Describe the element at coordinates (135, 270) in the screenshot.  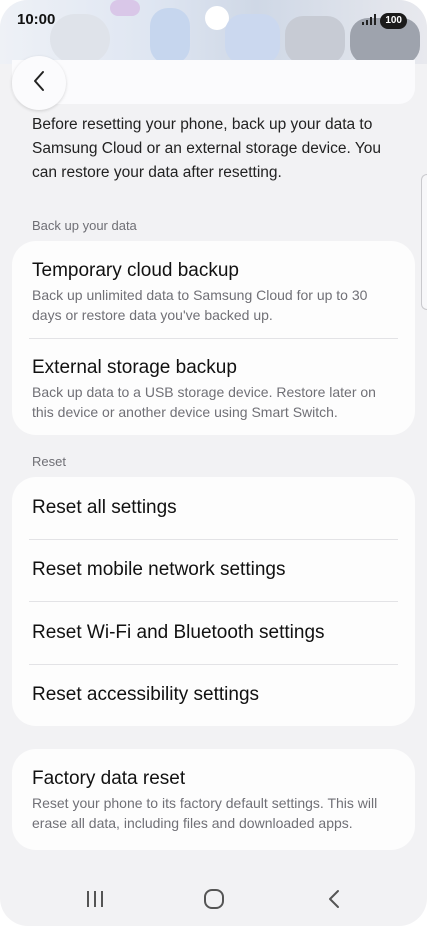
I see `item-title: Temporary cloud backup` at that location.